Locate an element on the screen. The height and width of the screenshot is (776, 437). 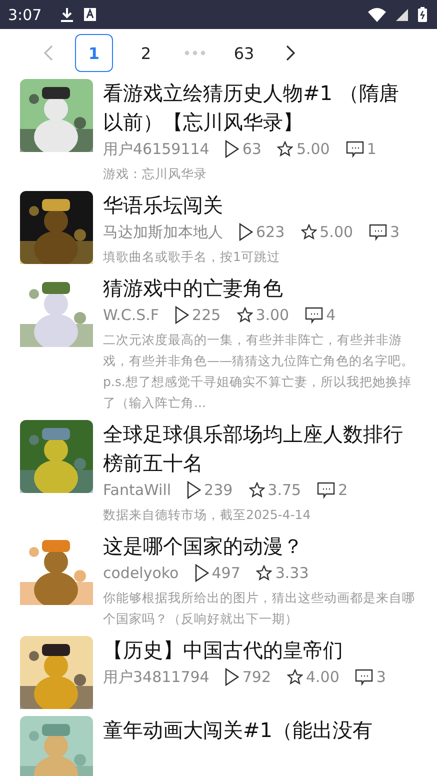
quiz-title: 【历史】中国古代的皇帝们 is located at coordinates (259, 650).